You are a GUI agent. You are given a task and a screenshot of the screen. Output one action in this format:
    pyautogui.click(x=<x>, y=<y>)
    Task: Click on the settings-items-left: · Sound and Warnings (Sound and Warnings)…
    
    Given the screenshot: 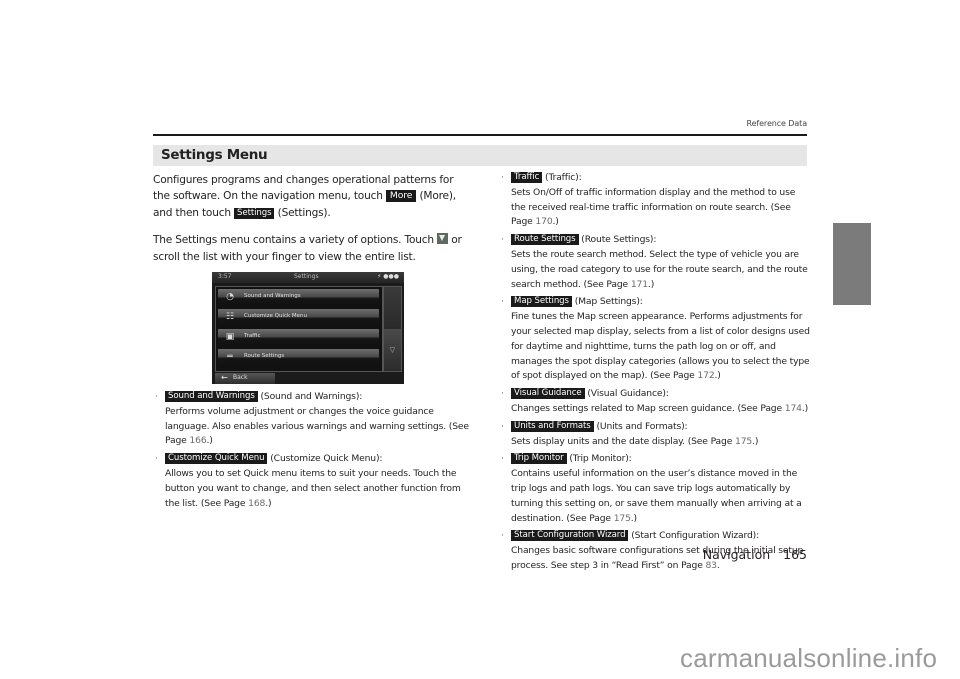 What is the action you would take?
    pyautogui.click(x=312, y=452)
    